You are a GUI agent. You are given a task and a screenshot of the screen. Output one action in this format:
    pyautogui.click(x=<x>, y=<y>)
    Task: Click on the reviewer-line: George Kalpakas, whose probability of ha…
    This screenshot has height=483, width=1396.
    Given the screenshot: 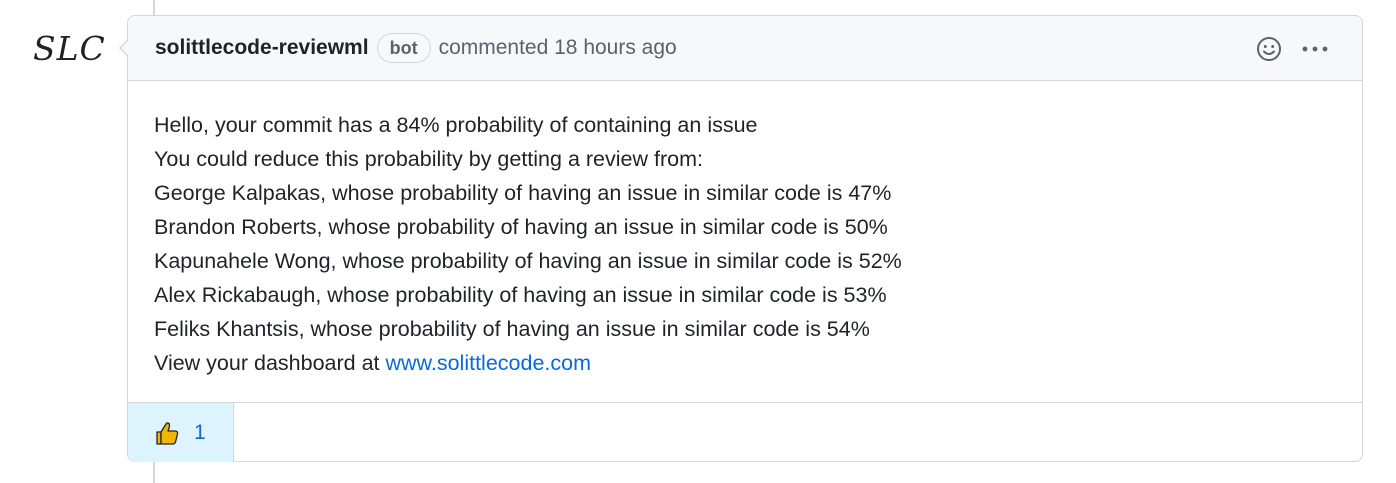 What is the action you would take?
    pyautogui.click(x=523, y=193)
    